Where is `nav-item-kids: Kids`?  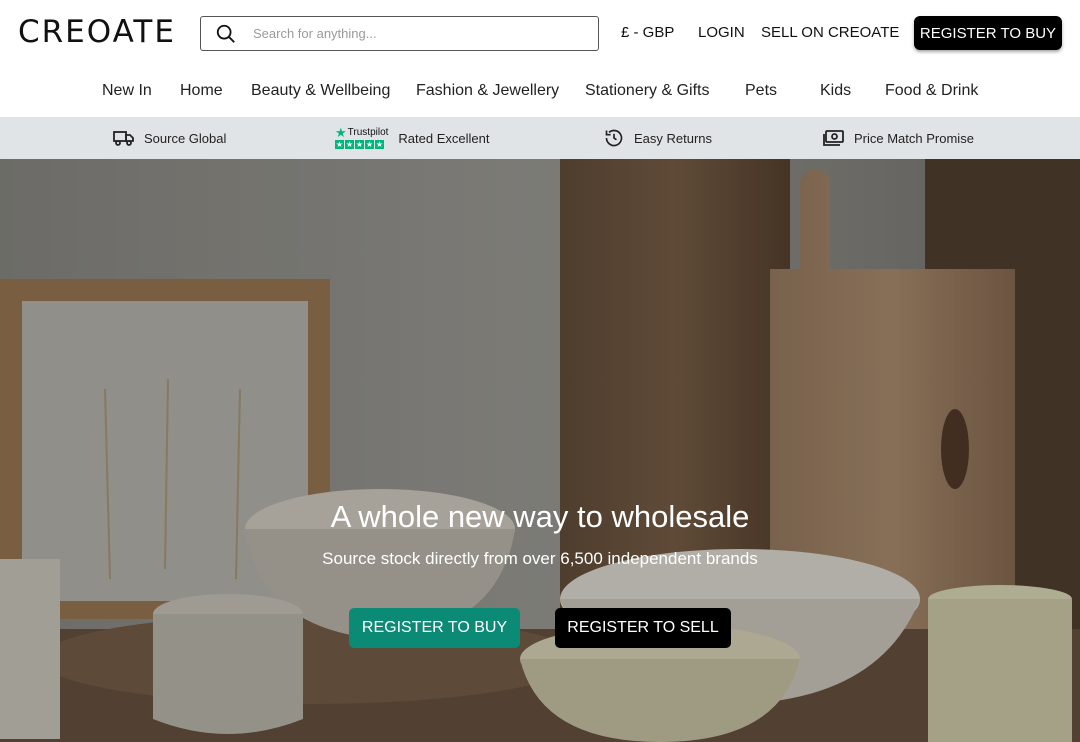
nav-item-kids: Kids is located at coordinates (835, 91).